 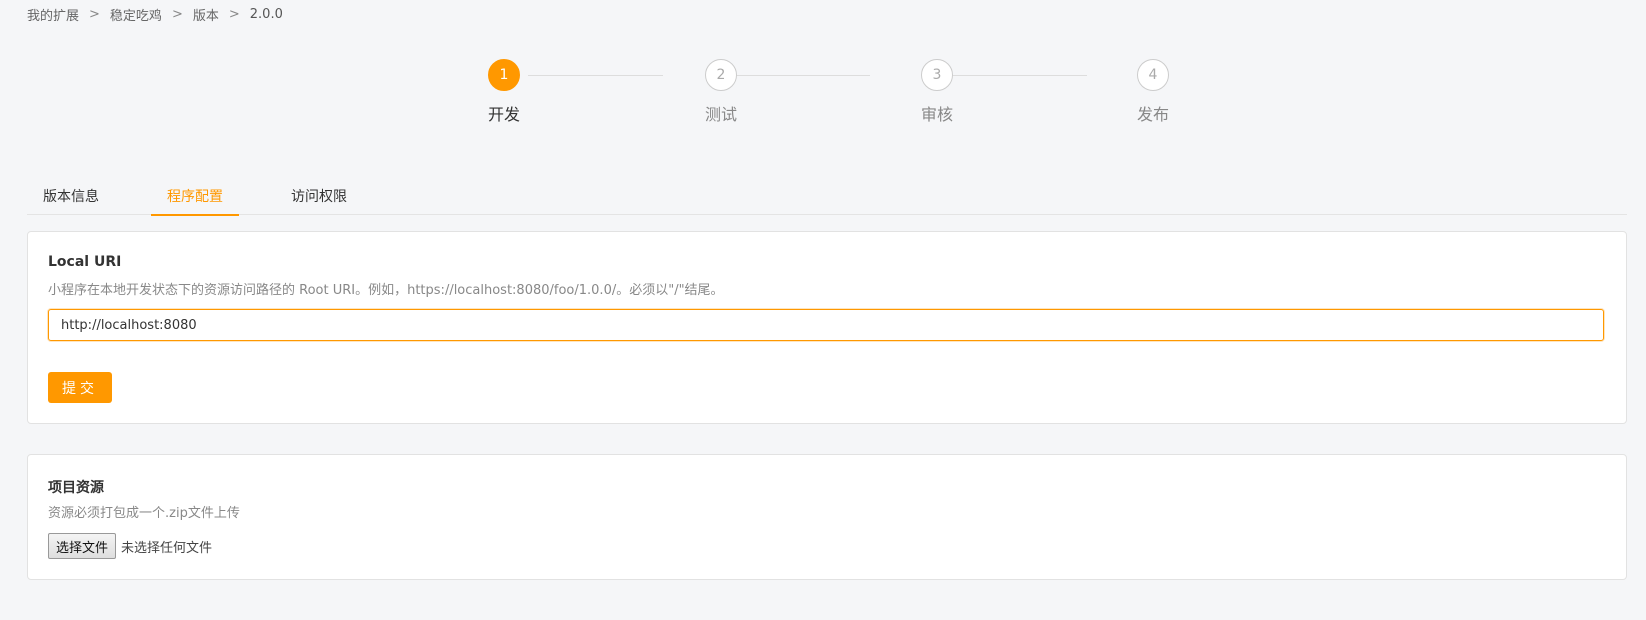 What do you see at coordinates (826, 325) in the screenshot?
I see `local-uri-input` at bounding box center [826, 325].